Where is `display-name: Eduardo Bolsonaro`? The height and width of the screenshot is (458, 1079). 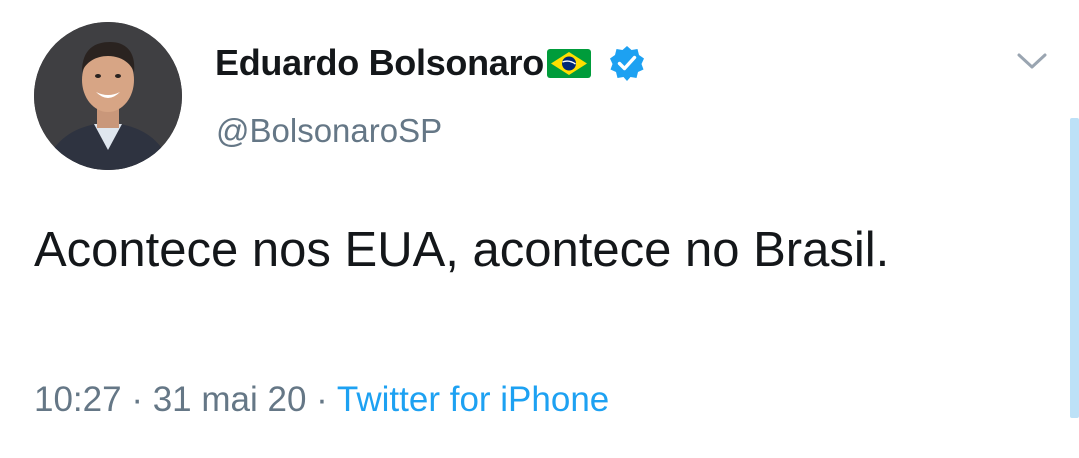 display-name: Eduardo Bolsonaro is located at coordinates (379, 63).